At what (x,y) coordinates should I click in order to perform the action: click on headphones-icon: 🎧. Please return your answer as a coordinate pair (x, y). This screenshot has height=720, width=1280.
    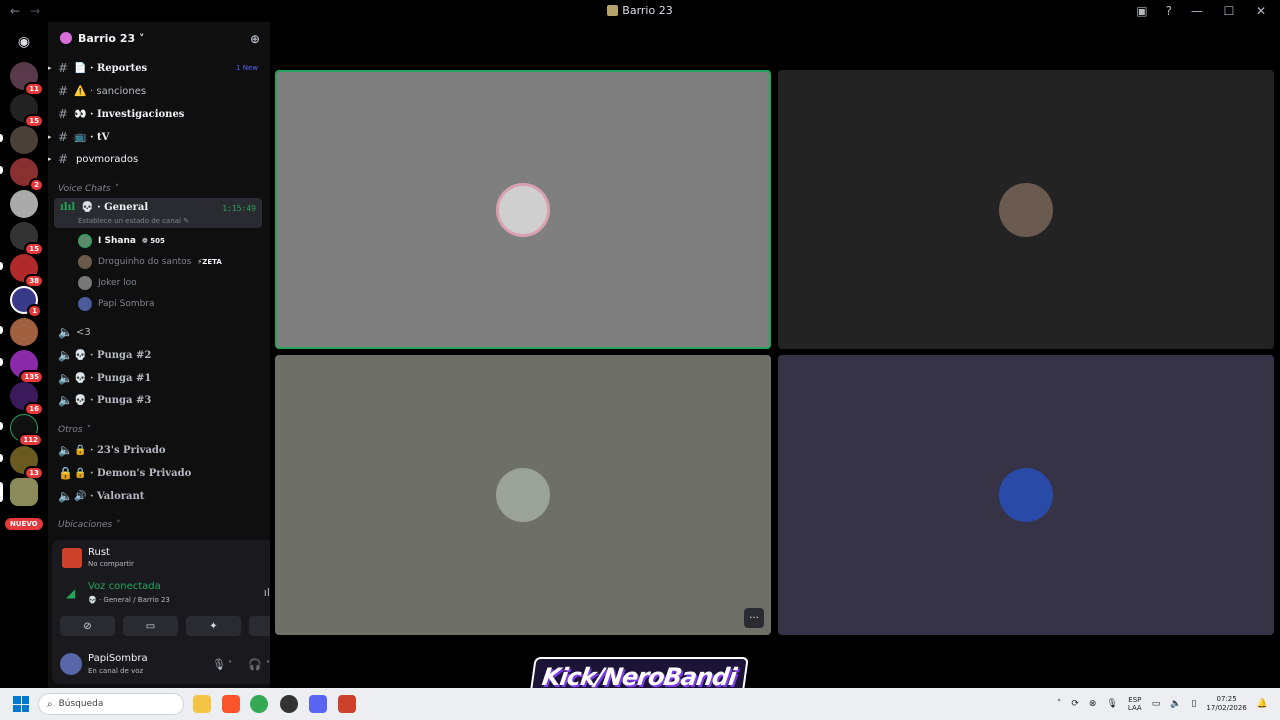
    Looking at the image, I should click on (255, 664).